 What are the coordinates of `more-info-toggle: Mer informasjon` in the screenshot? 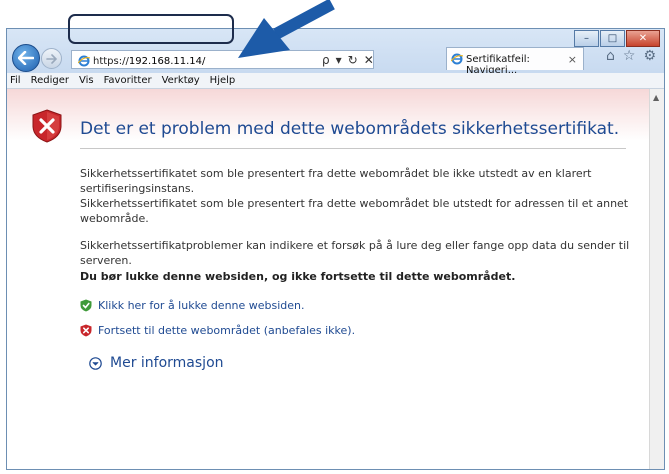 It's located at (156, 363).